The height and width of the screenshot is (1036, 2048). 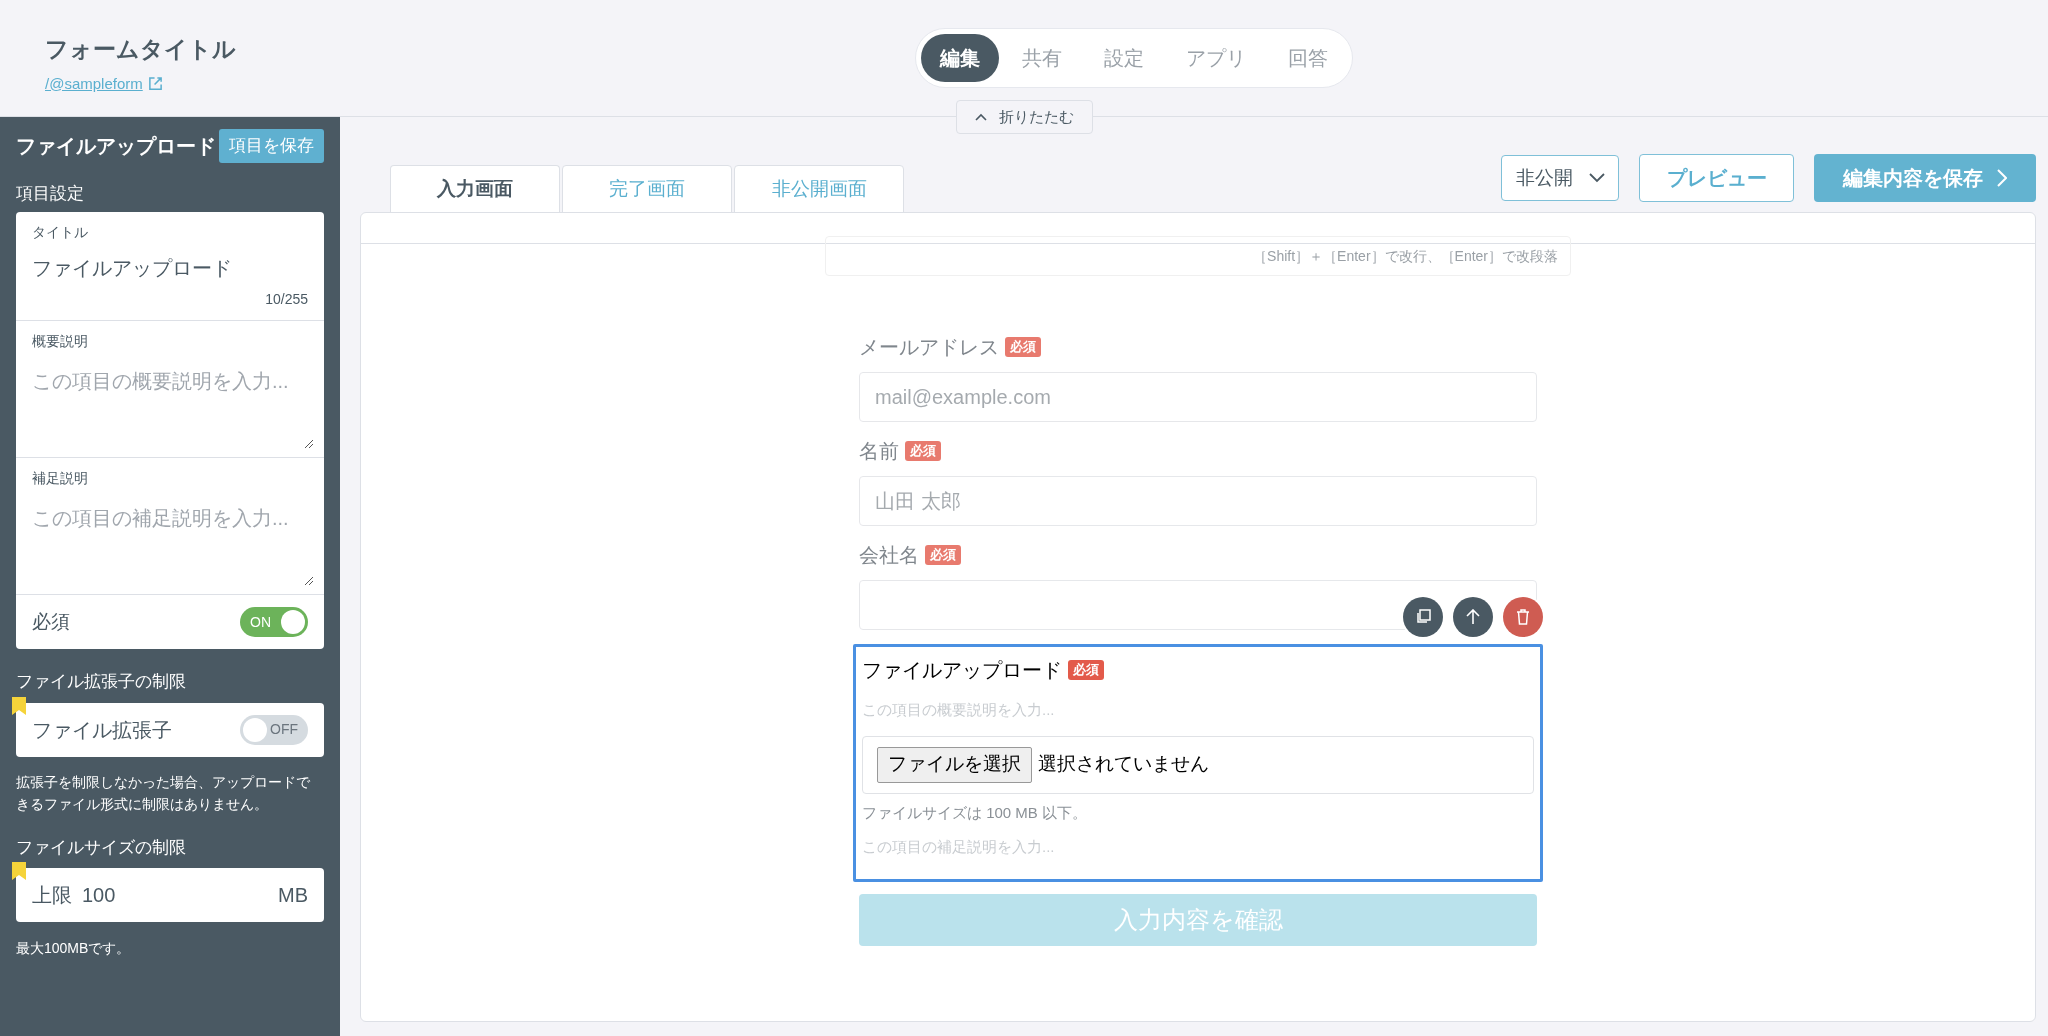 I want to click on field-label: 補足説明, so click(x=60, y=478).